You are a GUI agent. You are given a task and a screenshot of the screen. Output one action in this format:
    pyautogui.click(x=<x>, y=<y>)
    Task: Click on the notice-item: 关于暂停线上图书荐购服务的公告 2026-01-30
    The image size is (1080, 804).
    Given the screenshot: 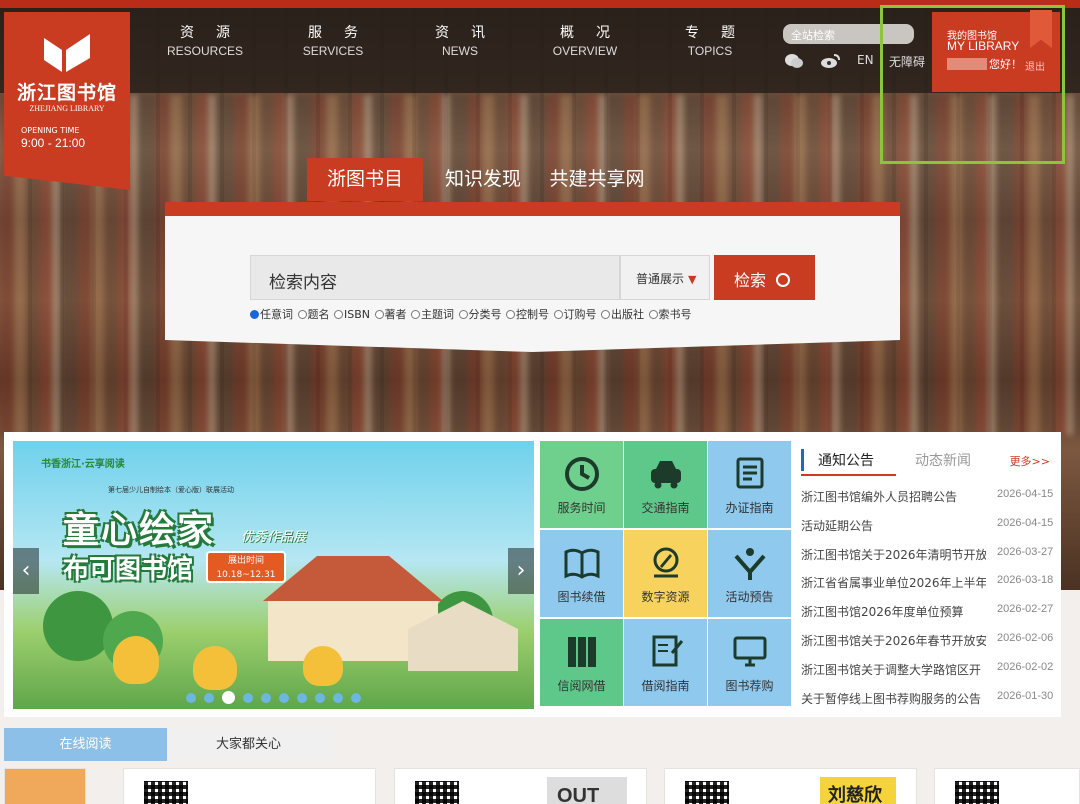 What is the action you would take?
    pyautogui.click(x=930, y=704)
    